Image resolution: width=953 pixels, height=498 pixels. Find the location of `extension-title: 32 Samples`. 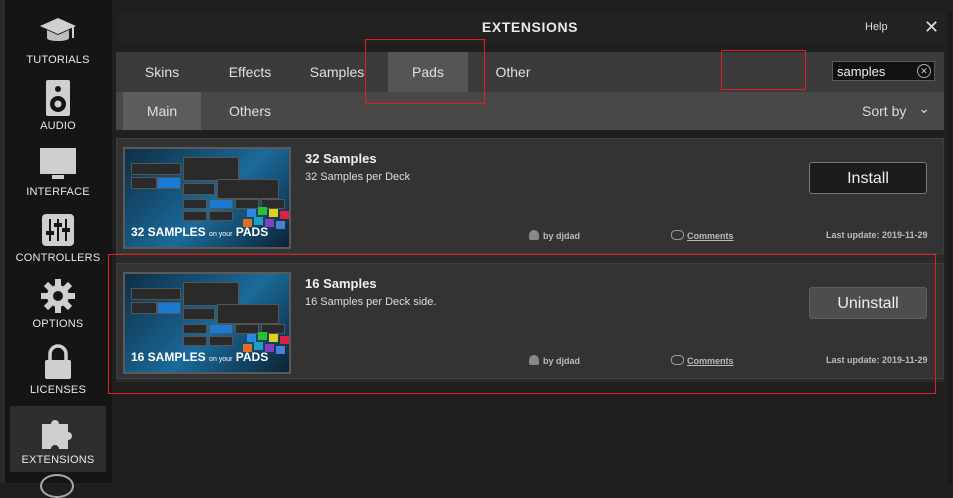

extension-title: 32 Samples is located at coordinates (341, 158).